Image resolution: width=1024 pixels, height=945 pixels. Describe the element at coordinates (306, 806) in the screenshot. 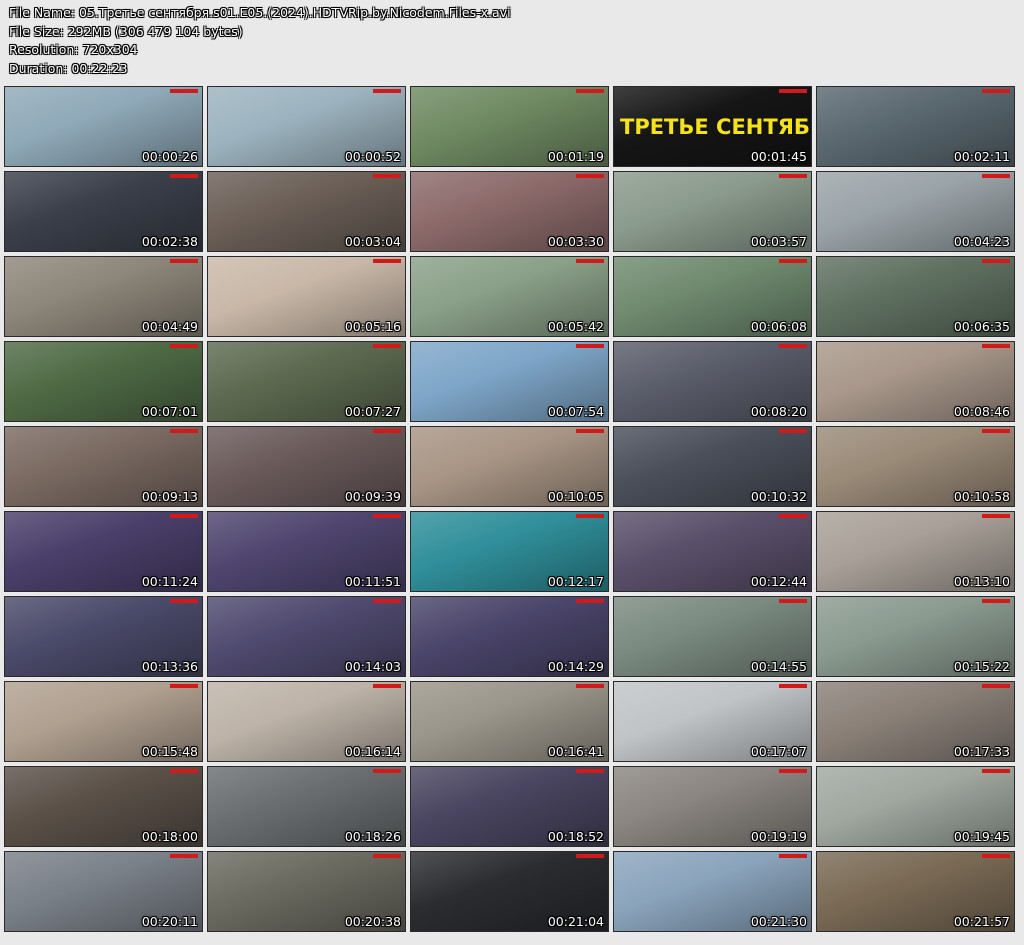

I see `video-thumbnail: 00:18:26` at that location.